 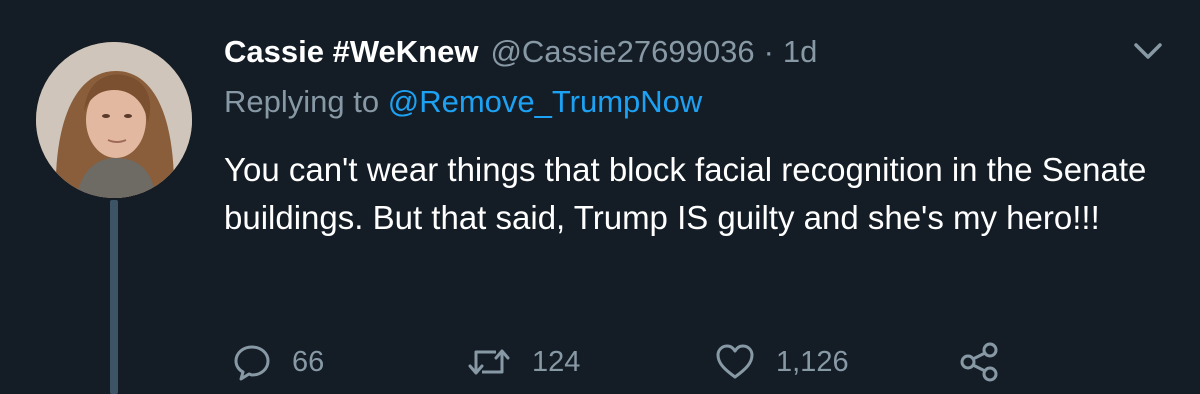 What do you see at coordinates (735, 361) in the screenshot?
I see `heart-icon` at bounding box center [735, 361].